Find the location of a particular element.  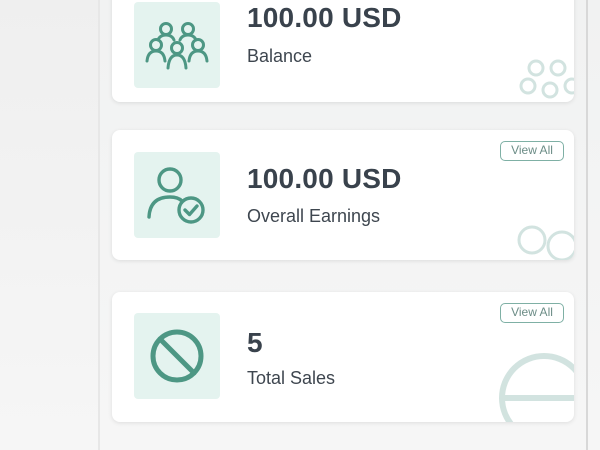

user-check-icon is located at coordinates (176, 195).